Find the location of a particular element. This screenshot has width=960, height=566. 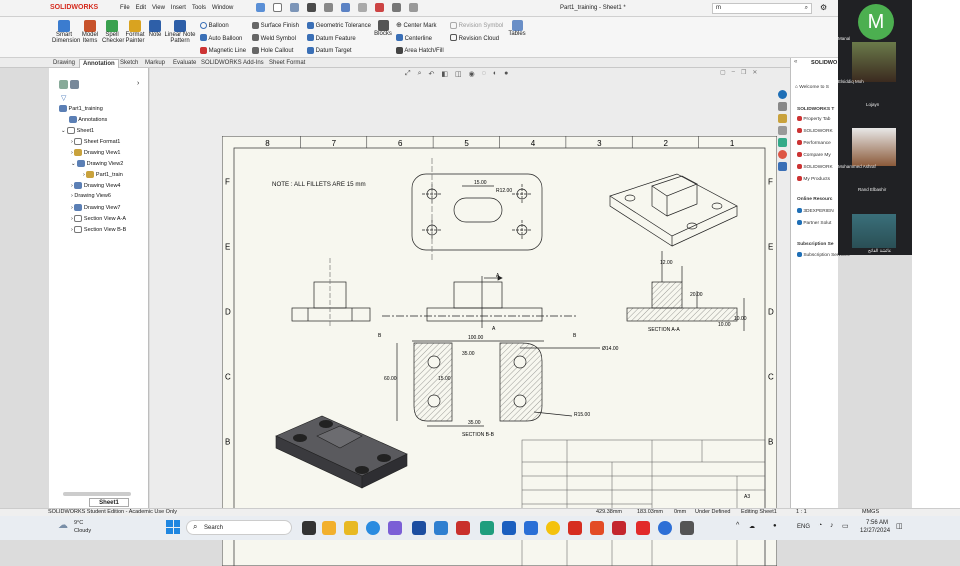

weld-symbol-button: Weld Symbol is located at coordinates (275, 39).